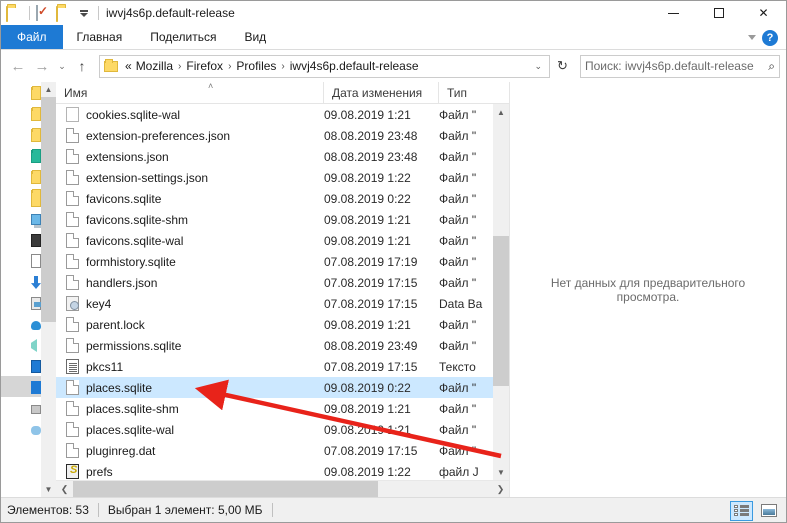 The width and height of the screenshot is (787, 523). Describe the element at coordinates (82, 66) in the screenshot. I see `up-button: ↑` at that location.